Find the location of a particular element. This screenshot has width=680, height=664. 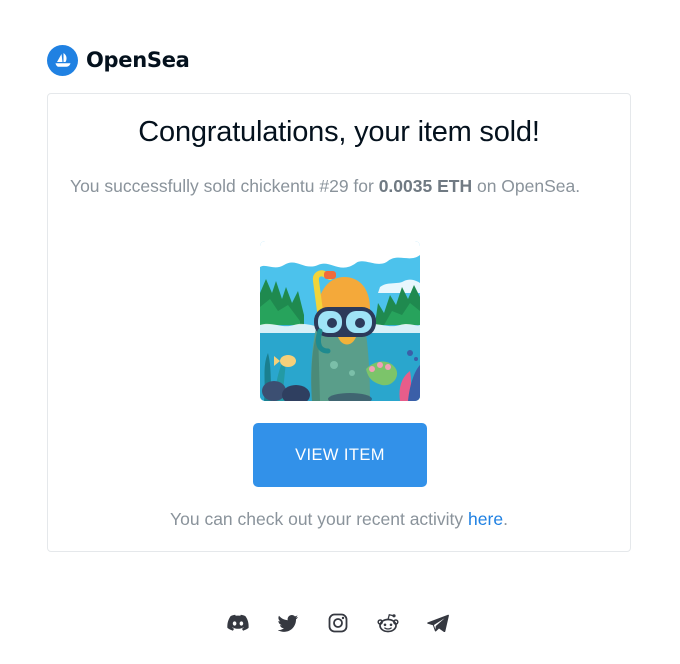

telegram-icon is located at coordinates (438, 623).